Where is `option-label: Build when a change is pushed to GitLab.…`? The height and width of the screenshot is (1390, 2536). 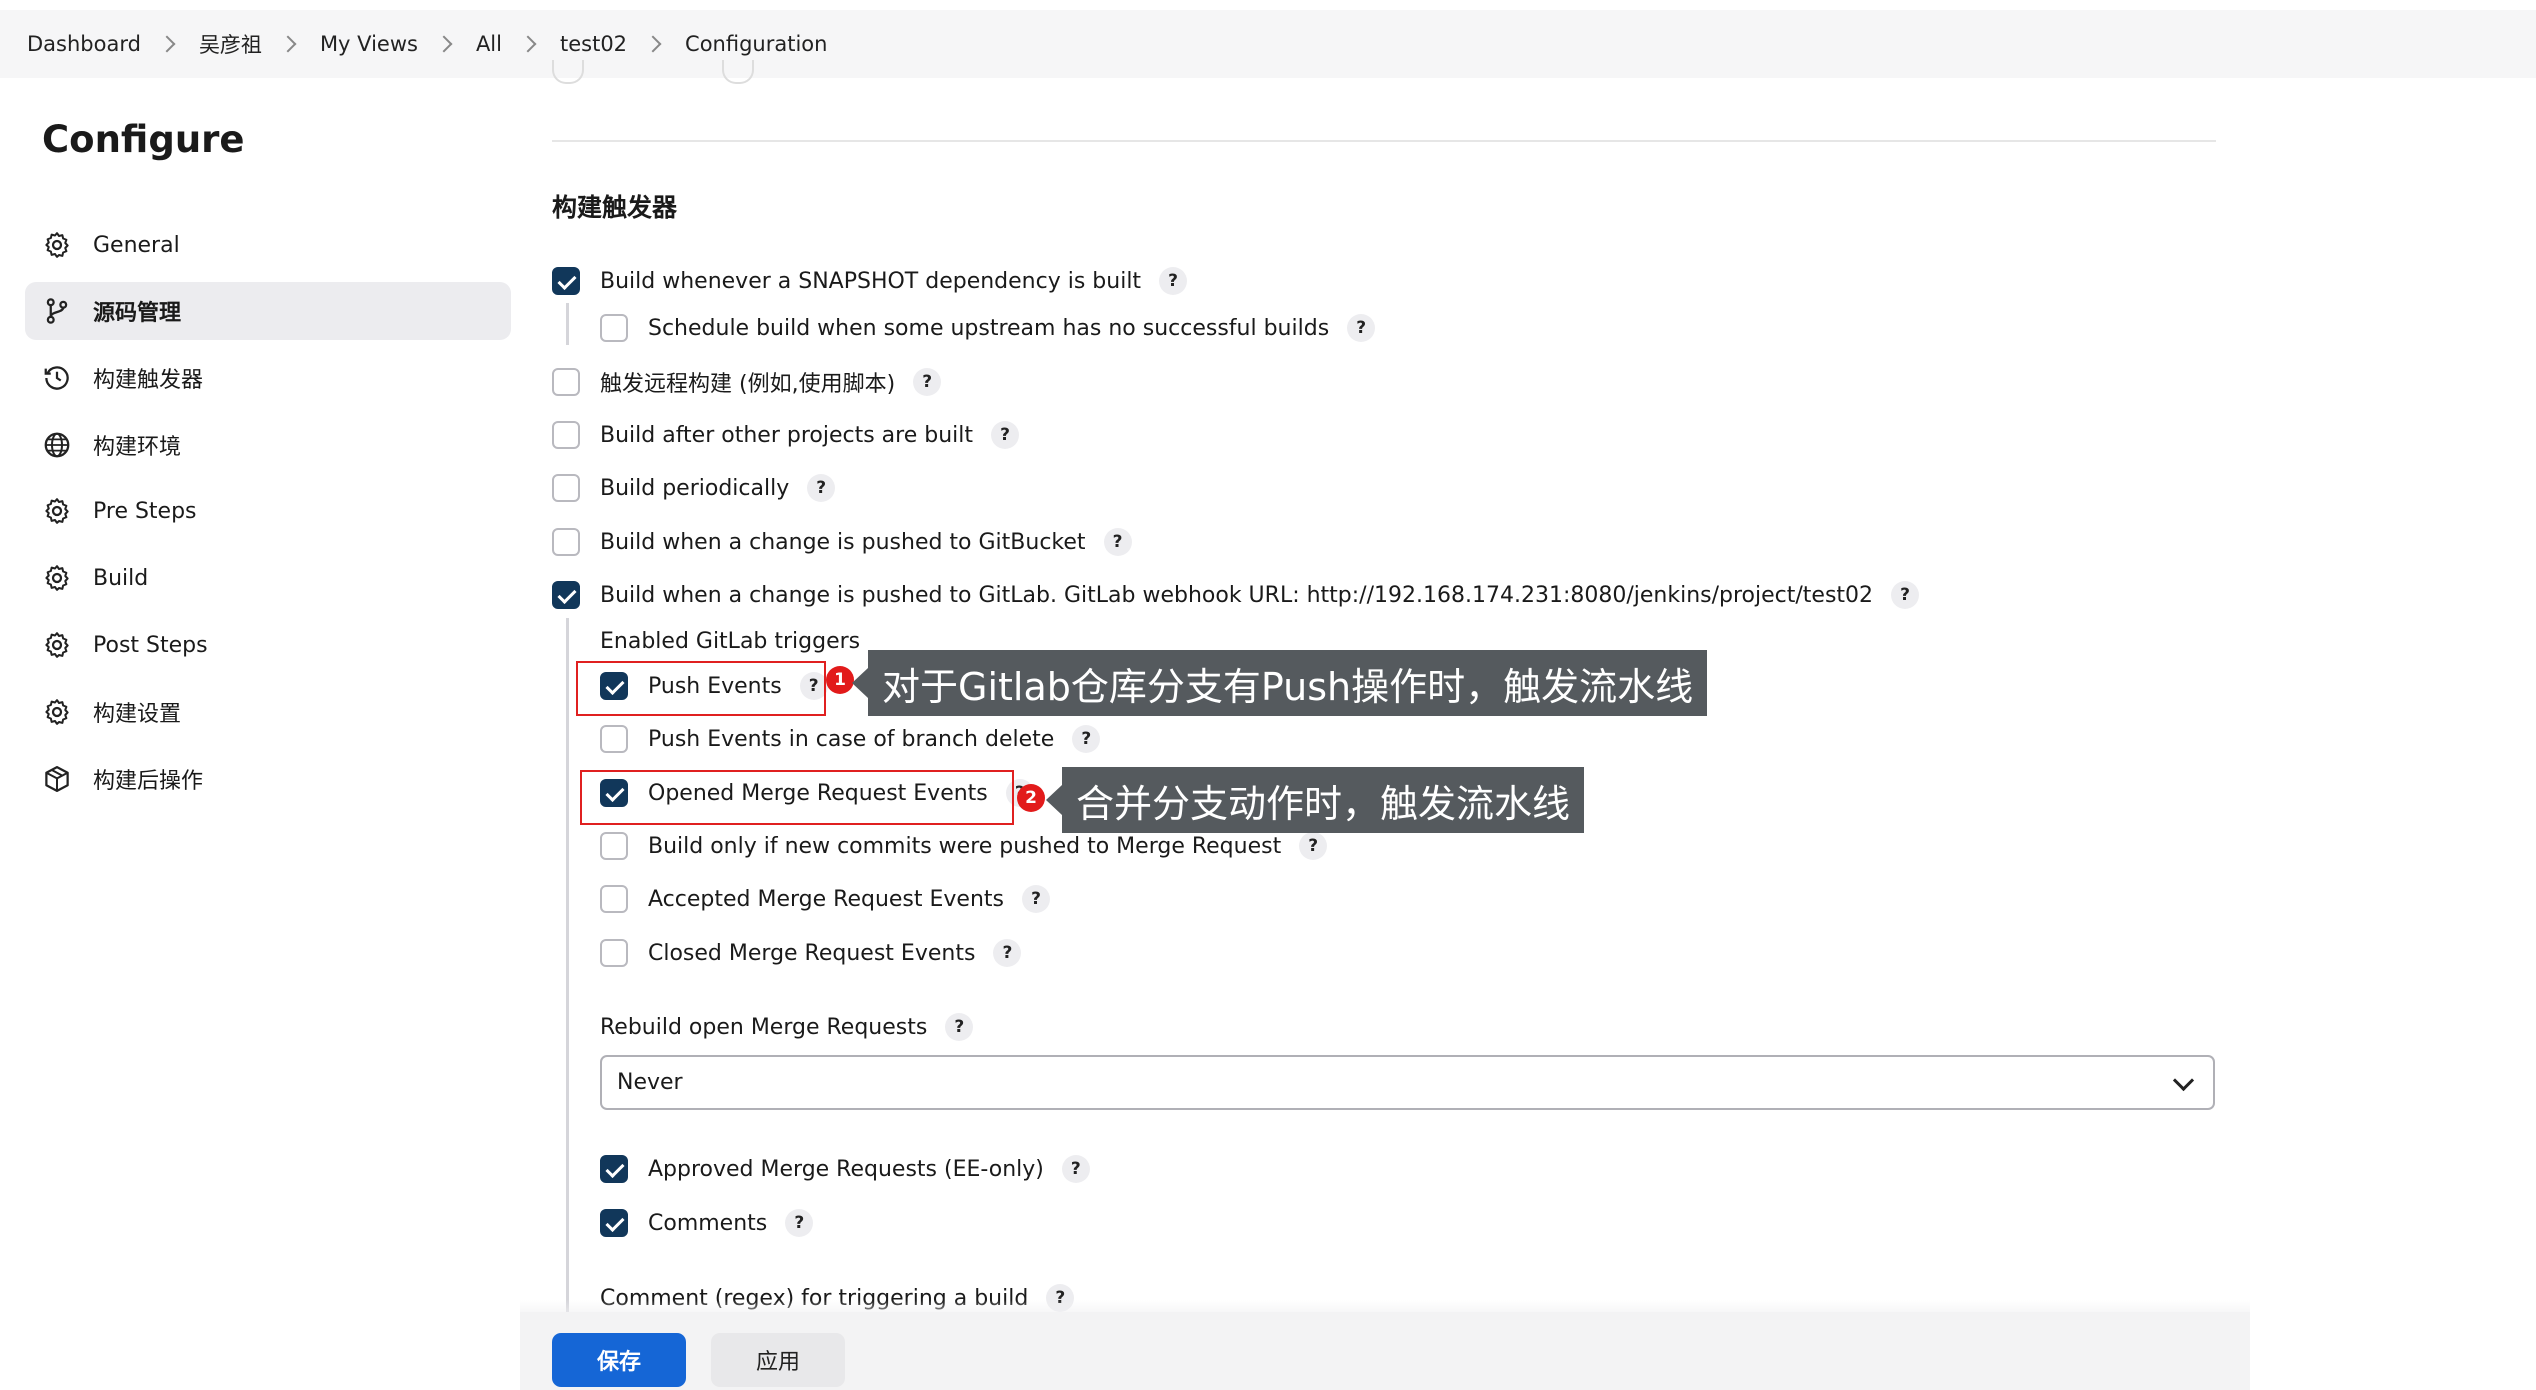
option-label: Build when a change is pushed to GitLab.… is located at coordinates (1237, 595).